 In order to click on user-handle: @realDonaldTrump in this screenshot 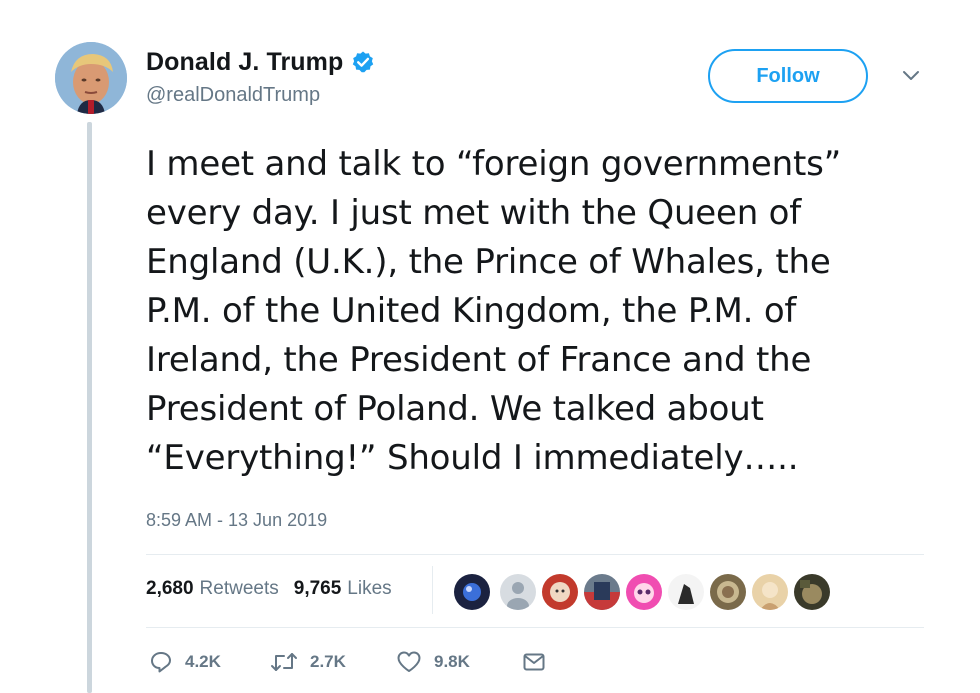, I will do `click(233, 95)`.